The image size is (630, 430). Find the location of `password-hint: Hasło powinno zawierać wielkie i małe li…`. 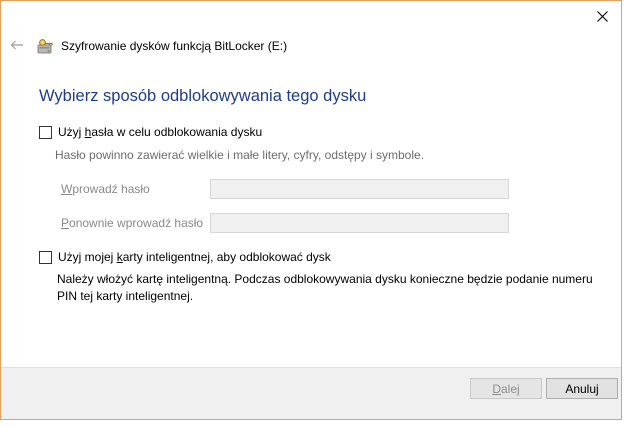

password-hint: Hasło powinno zawierać wielkie i małe li… is located at coordinates (240, 155).